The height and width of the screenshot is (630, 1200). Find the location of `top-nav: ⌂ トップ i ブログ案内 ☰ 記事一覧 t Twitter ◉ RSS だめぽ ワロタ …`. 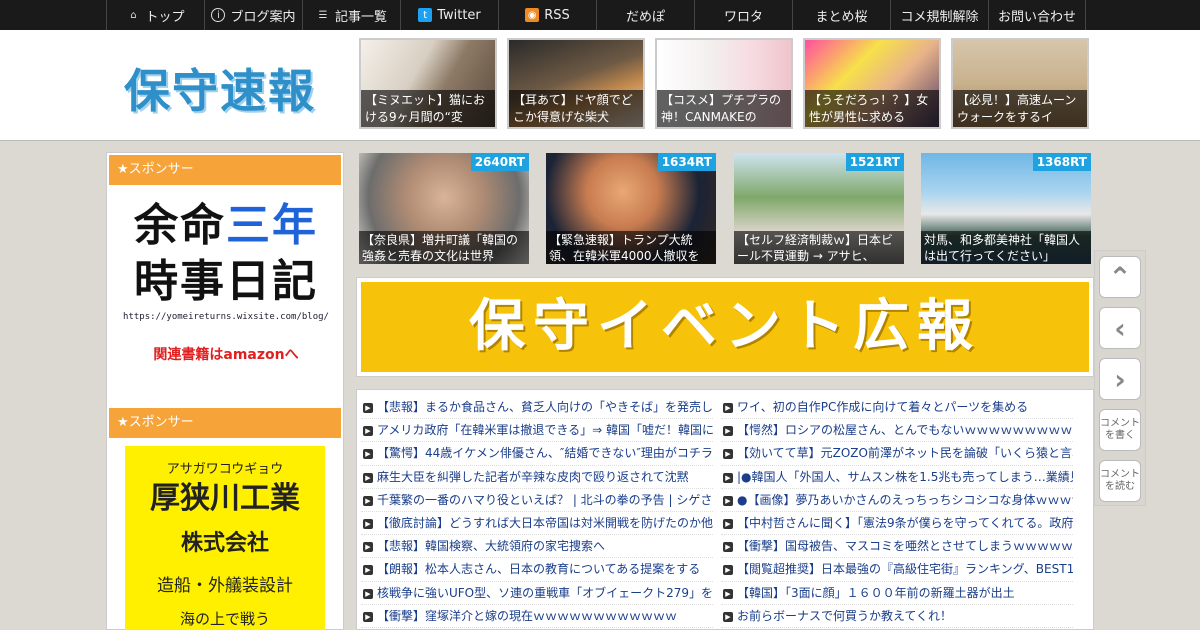

top-nav: ⌂ トップ i ブログ案内 ☰ 記事一覧 t Twitter ◉ RSS だめぽ ワロタ … is located at coordinates (600, 15).